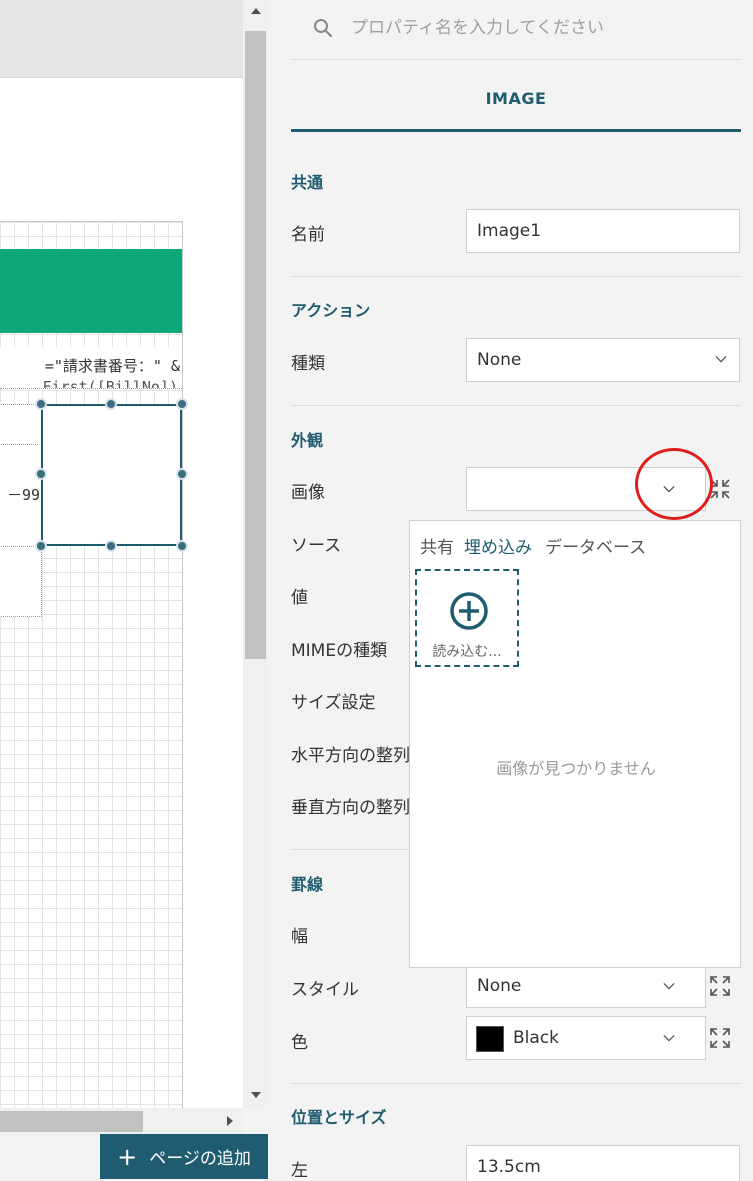  What do you see at coordinates (307, 440) in the screenshot?
I see `section-title-appearance: 外観` at bounding box center [307, 440].